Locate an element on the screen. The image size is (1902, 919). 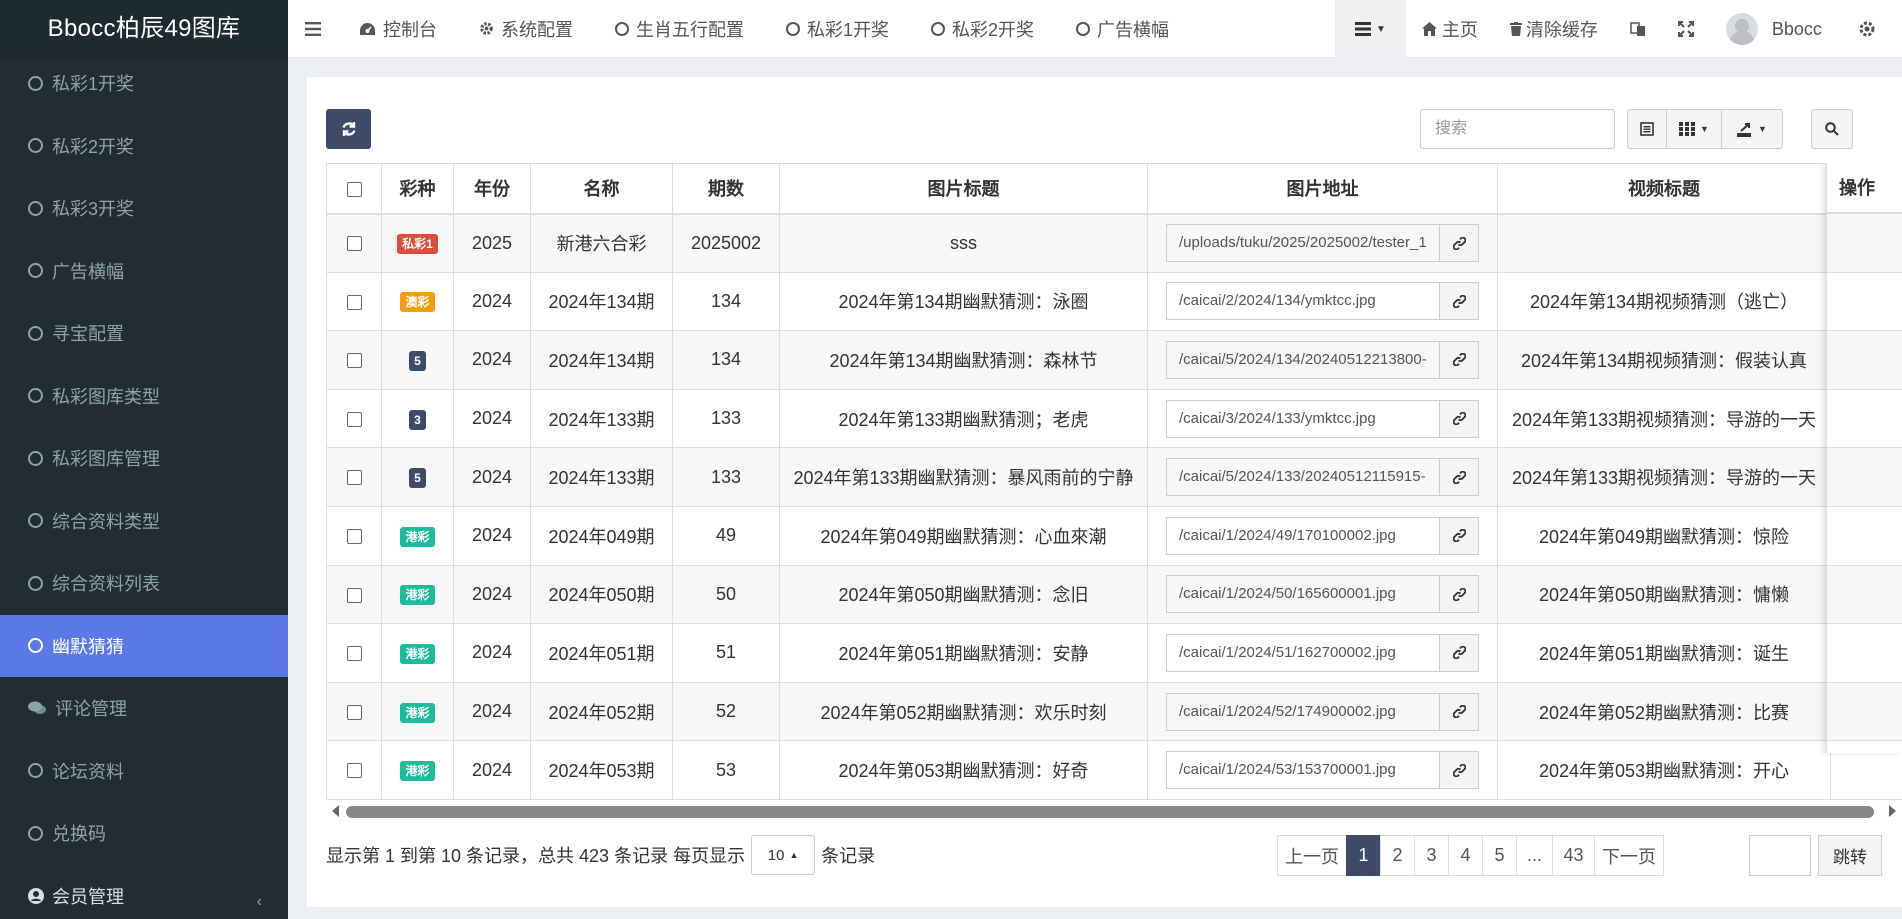
scroll-left-icon is located at coordinates (335, 811).